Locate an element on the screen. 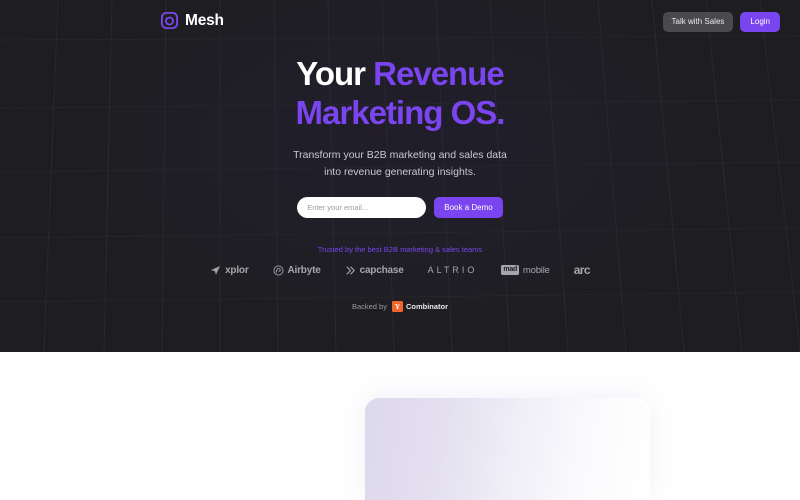 This screenshot has width=800, height=500. paper-plane-icon is located at coordinates (216, 270).